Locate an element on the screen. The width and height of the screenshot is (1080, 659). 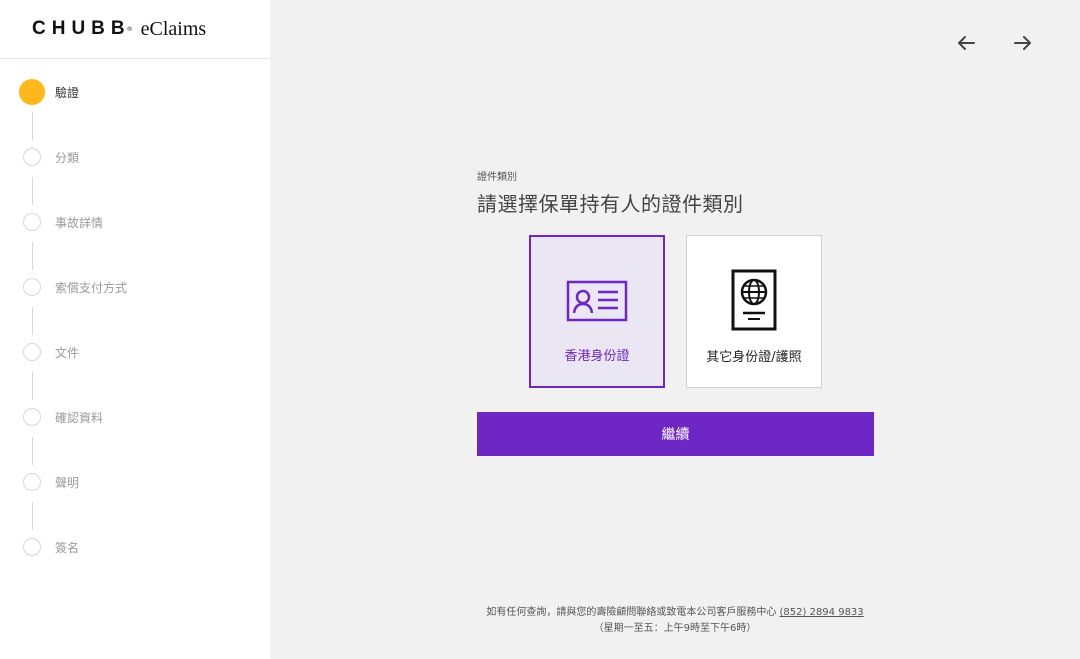
back-button is located at coordinates (966, 43).